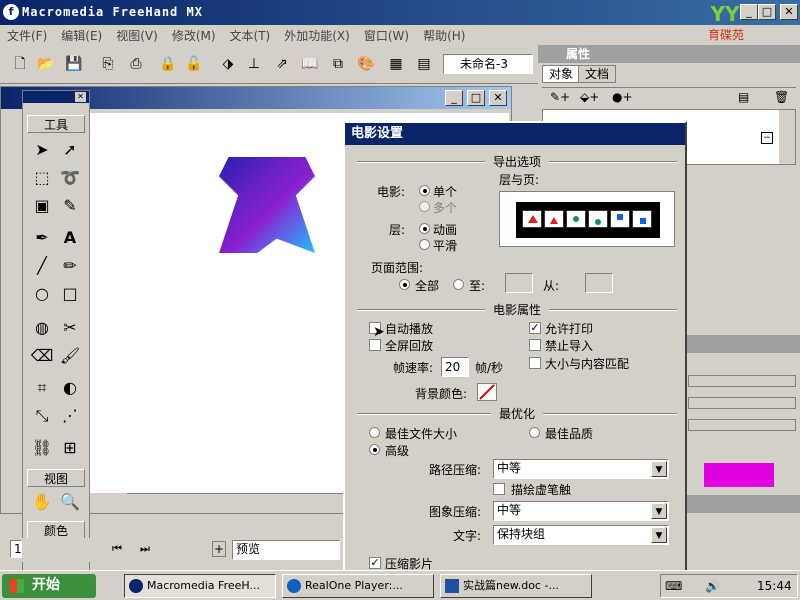 This screenshot has height=600, width=800. What do you see at coordinates (42, 356) in the screenshot?
I see `eraser-icon: ⌫` at bounding box center [42, 356].